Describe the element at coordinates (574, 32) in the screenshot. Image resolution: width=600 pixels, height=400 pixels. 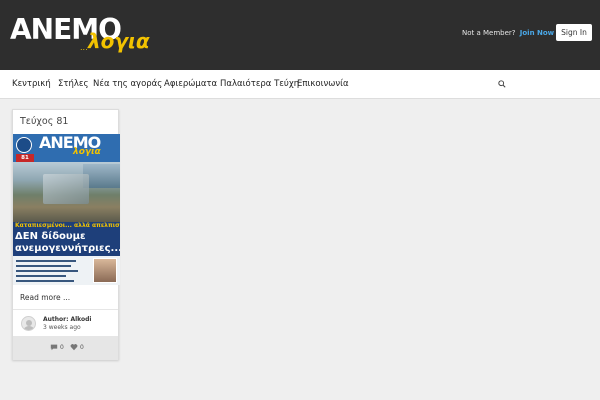
I see `sign-in-button: Sign In` at that location.